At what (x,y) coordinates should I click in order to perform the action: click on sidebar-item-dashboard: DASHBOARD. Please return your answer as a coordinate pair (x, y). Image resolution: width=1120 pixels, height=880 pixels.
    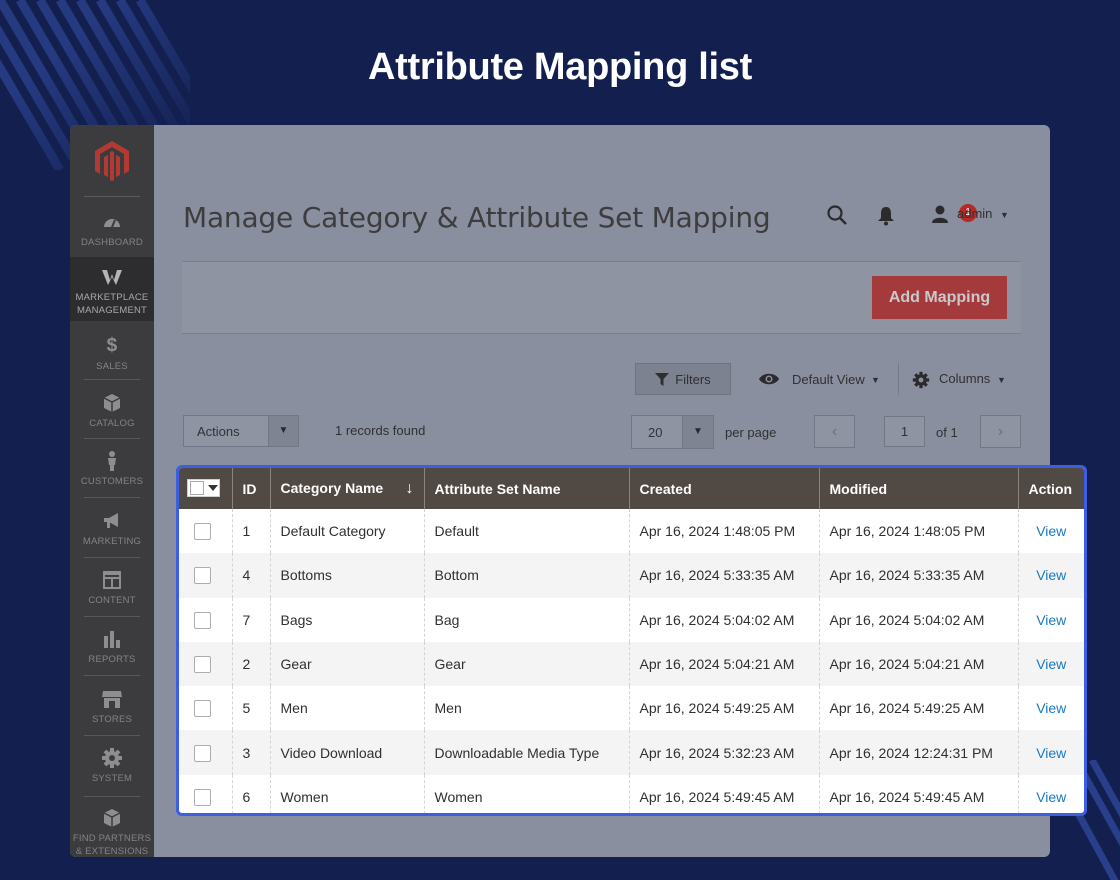
    Looking at the image, I should click on (112, 229).